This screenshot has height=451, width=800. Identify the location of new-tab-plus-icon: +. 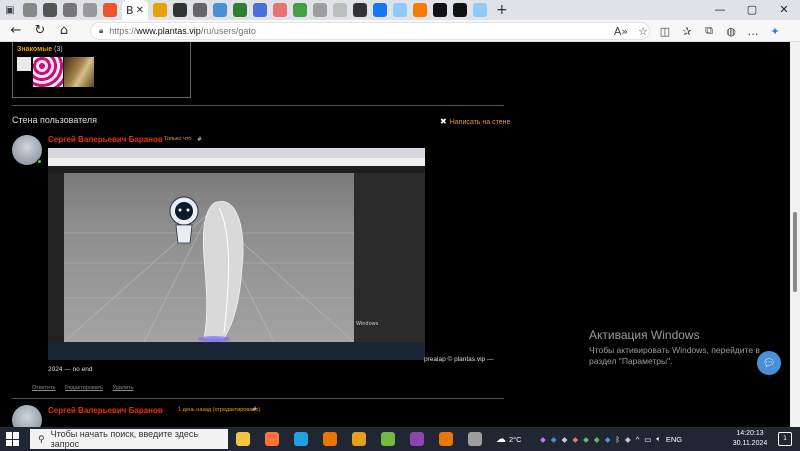
(502, 10).